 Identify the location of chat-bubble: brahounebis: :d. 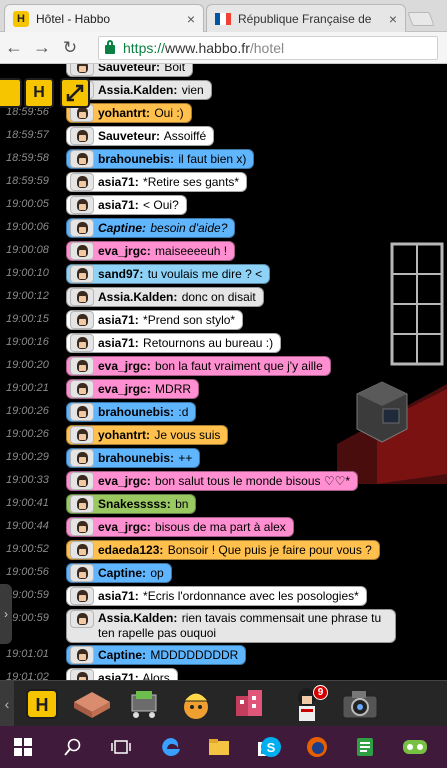
(131, 412).